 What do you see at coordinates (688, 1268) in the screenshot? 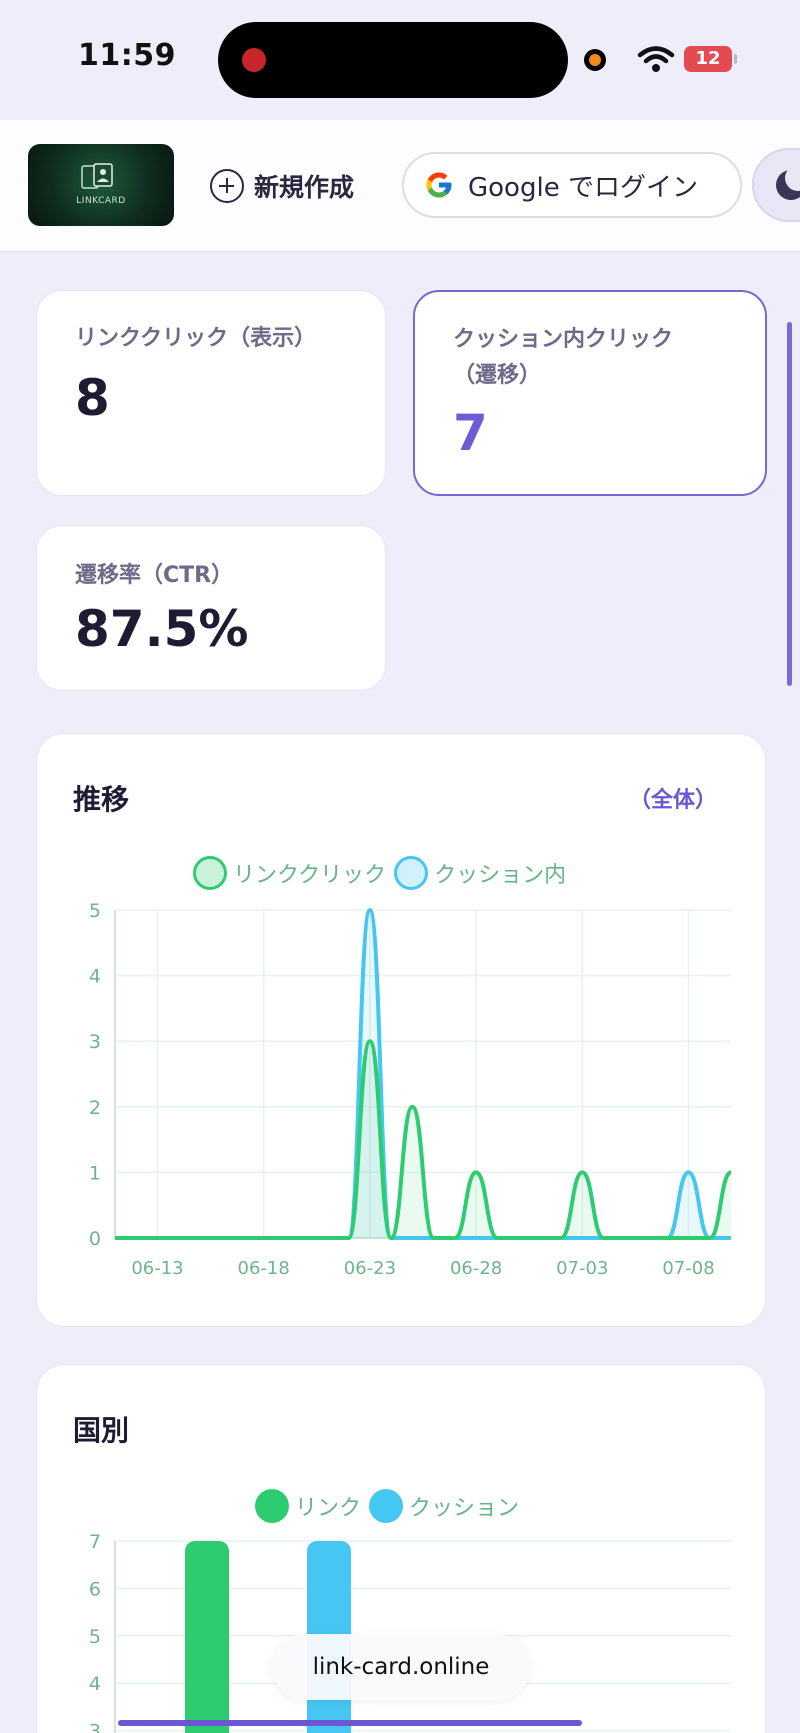
I see `x-tick-label: 07-08` at bounding box center [688, 1268].